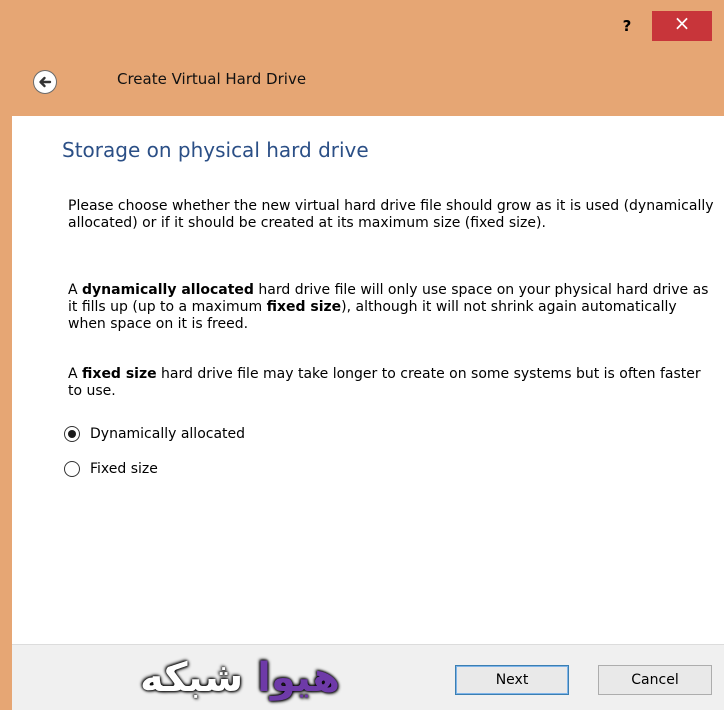 The height and width of the screenshot is (710, 724). I want to click on radio-button-checked, so click(72, 434).